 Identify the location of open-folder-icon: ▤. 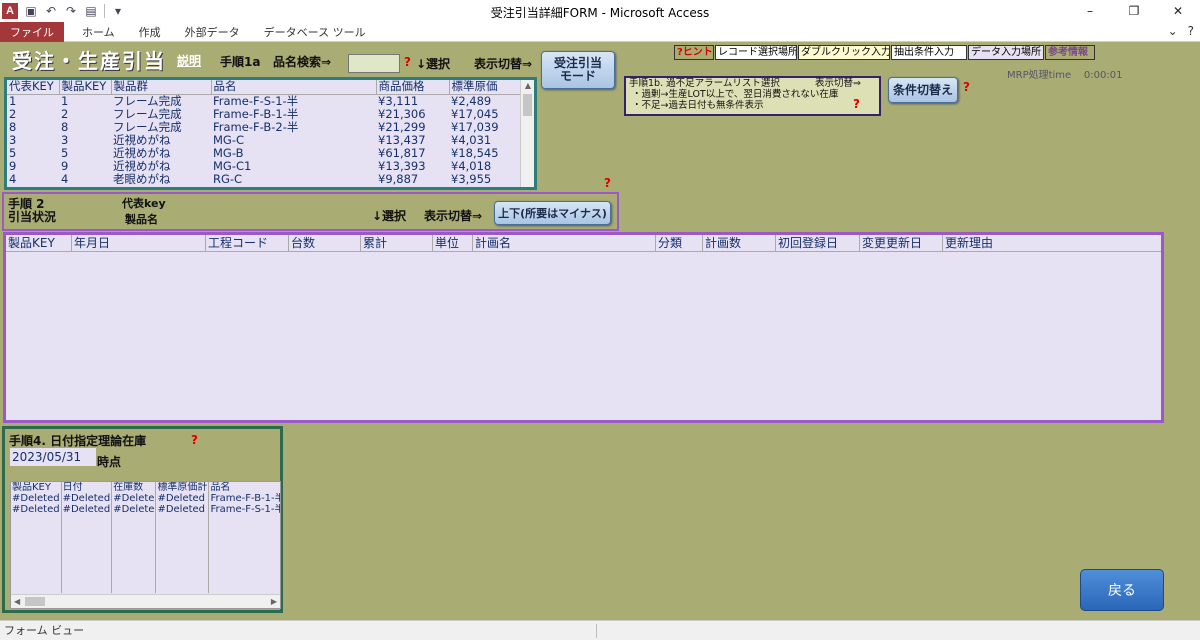
(91, 11).